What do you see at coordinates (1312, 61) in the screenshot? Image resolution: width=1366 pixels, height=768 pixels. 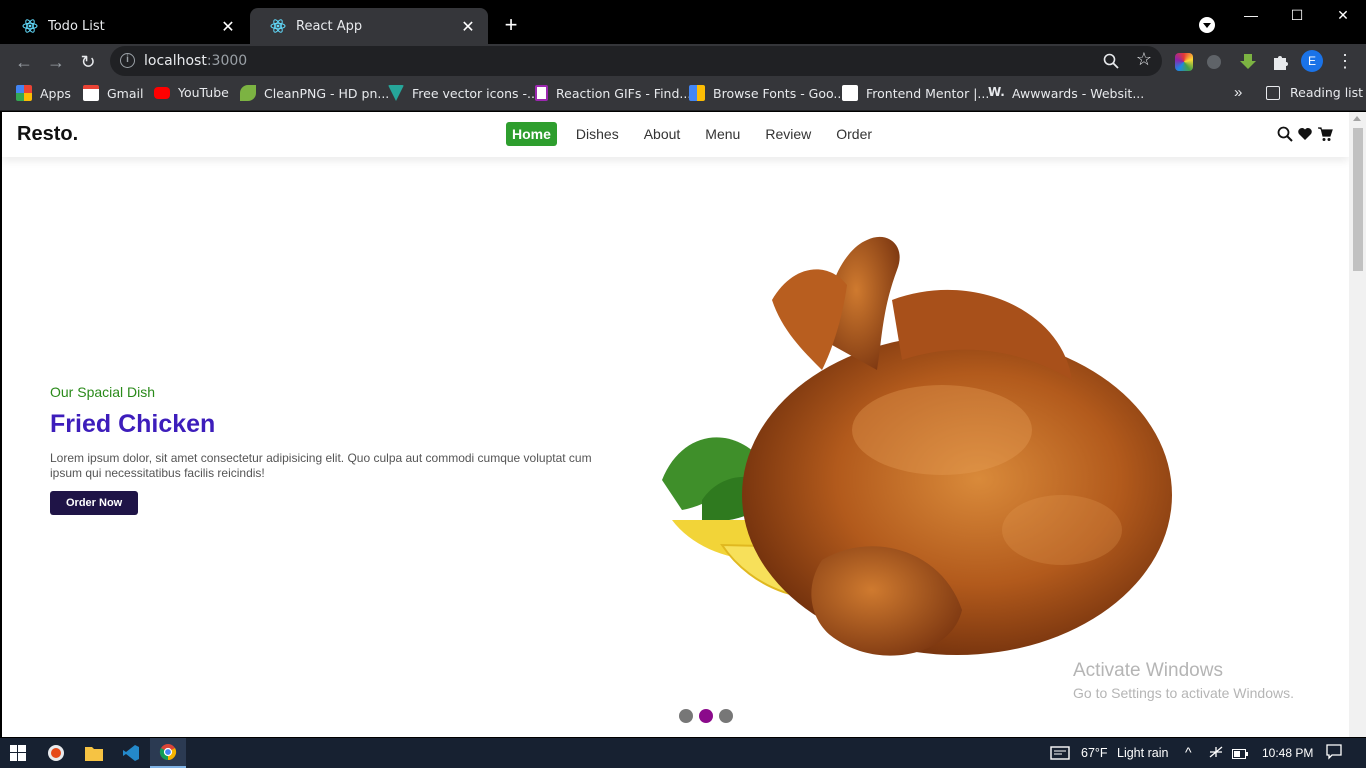 I see `profile-avatar: E` at bounding box center [1312, 61].